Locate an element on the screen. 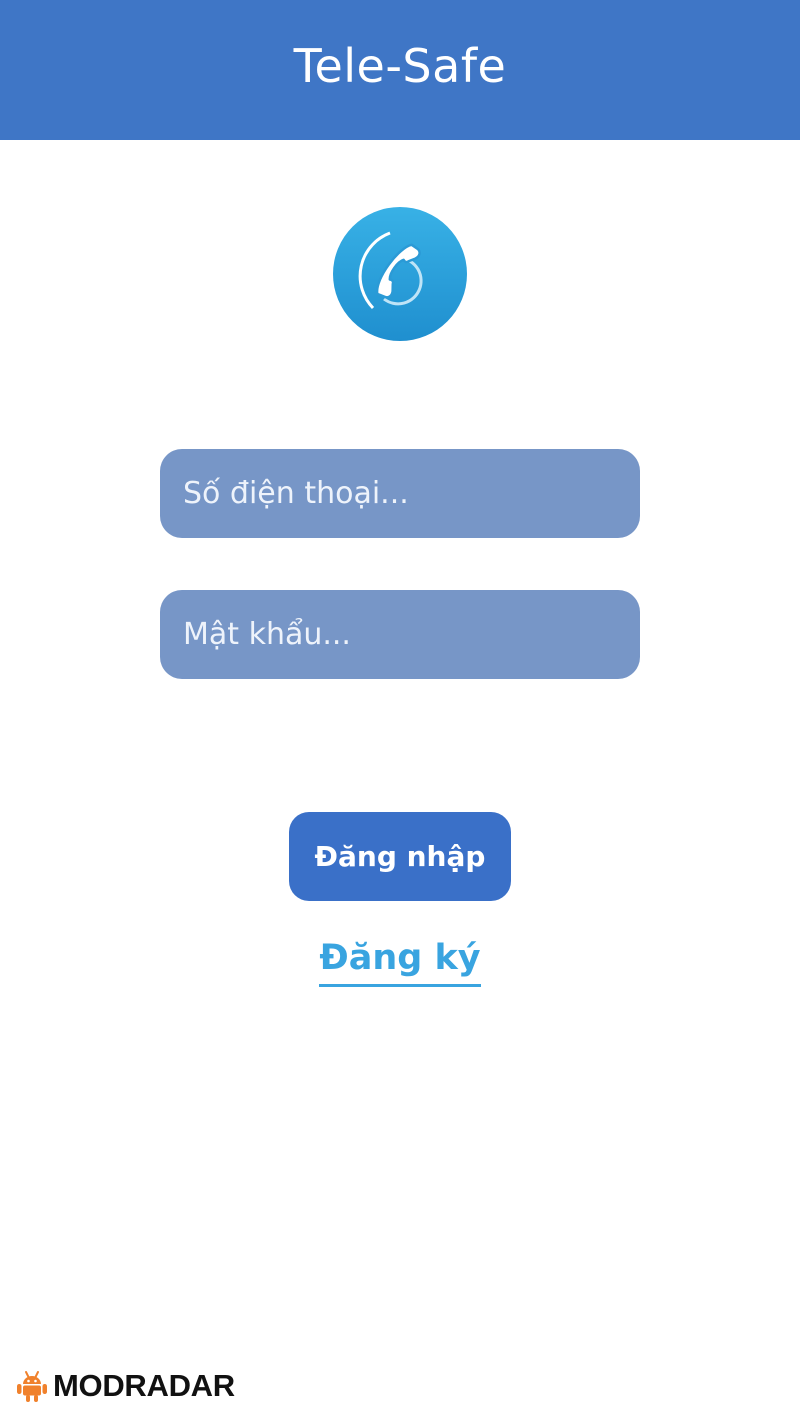 The image size is (800, 1422). app-title: Tele-Safe is located at coordinates (400, 66).